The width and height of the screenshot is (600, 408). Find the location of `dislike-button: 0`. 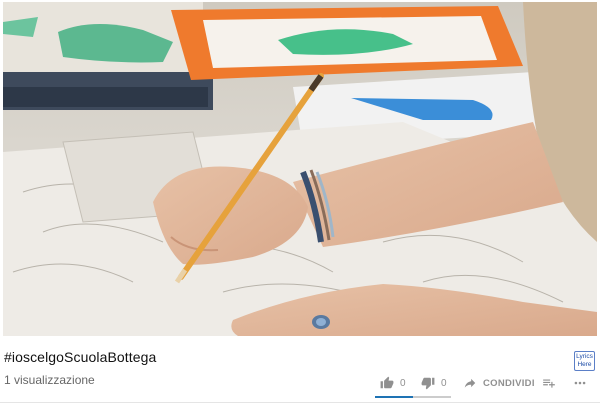

dislike-button: 0 is located at coordinates (434, 383).